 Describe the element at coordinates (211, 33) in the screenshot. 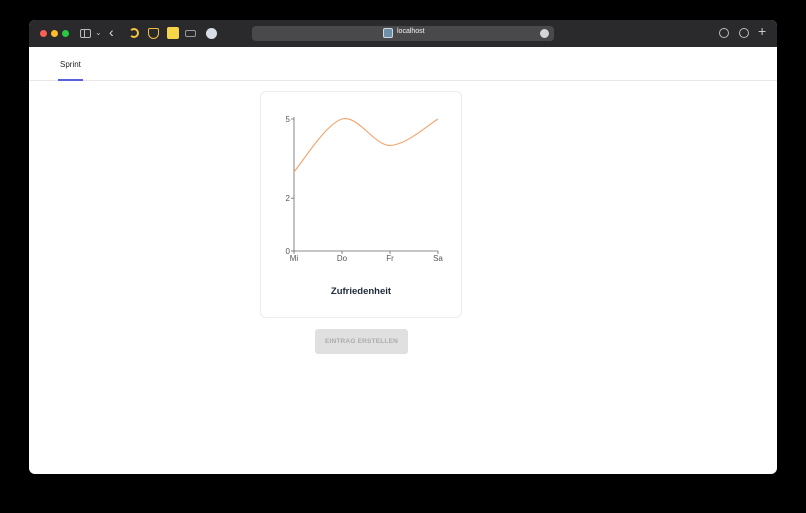

I see `extension-globe-icon` at that location.